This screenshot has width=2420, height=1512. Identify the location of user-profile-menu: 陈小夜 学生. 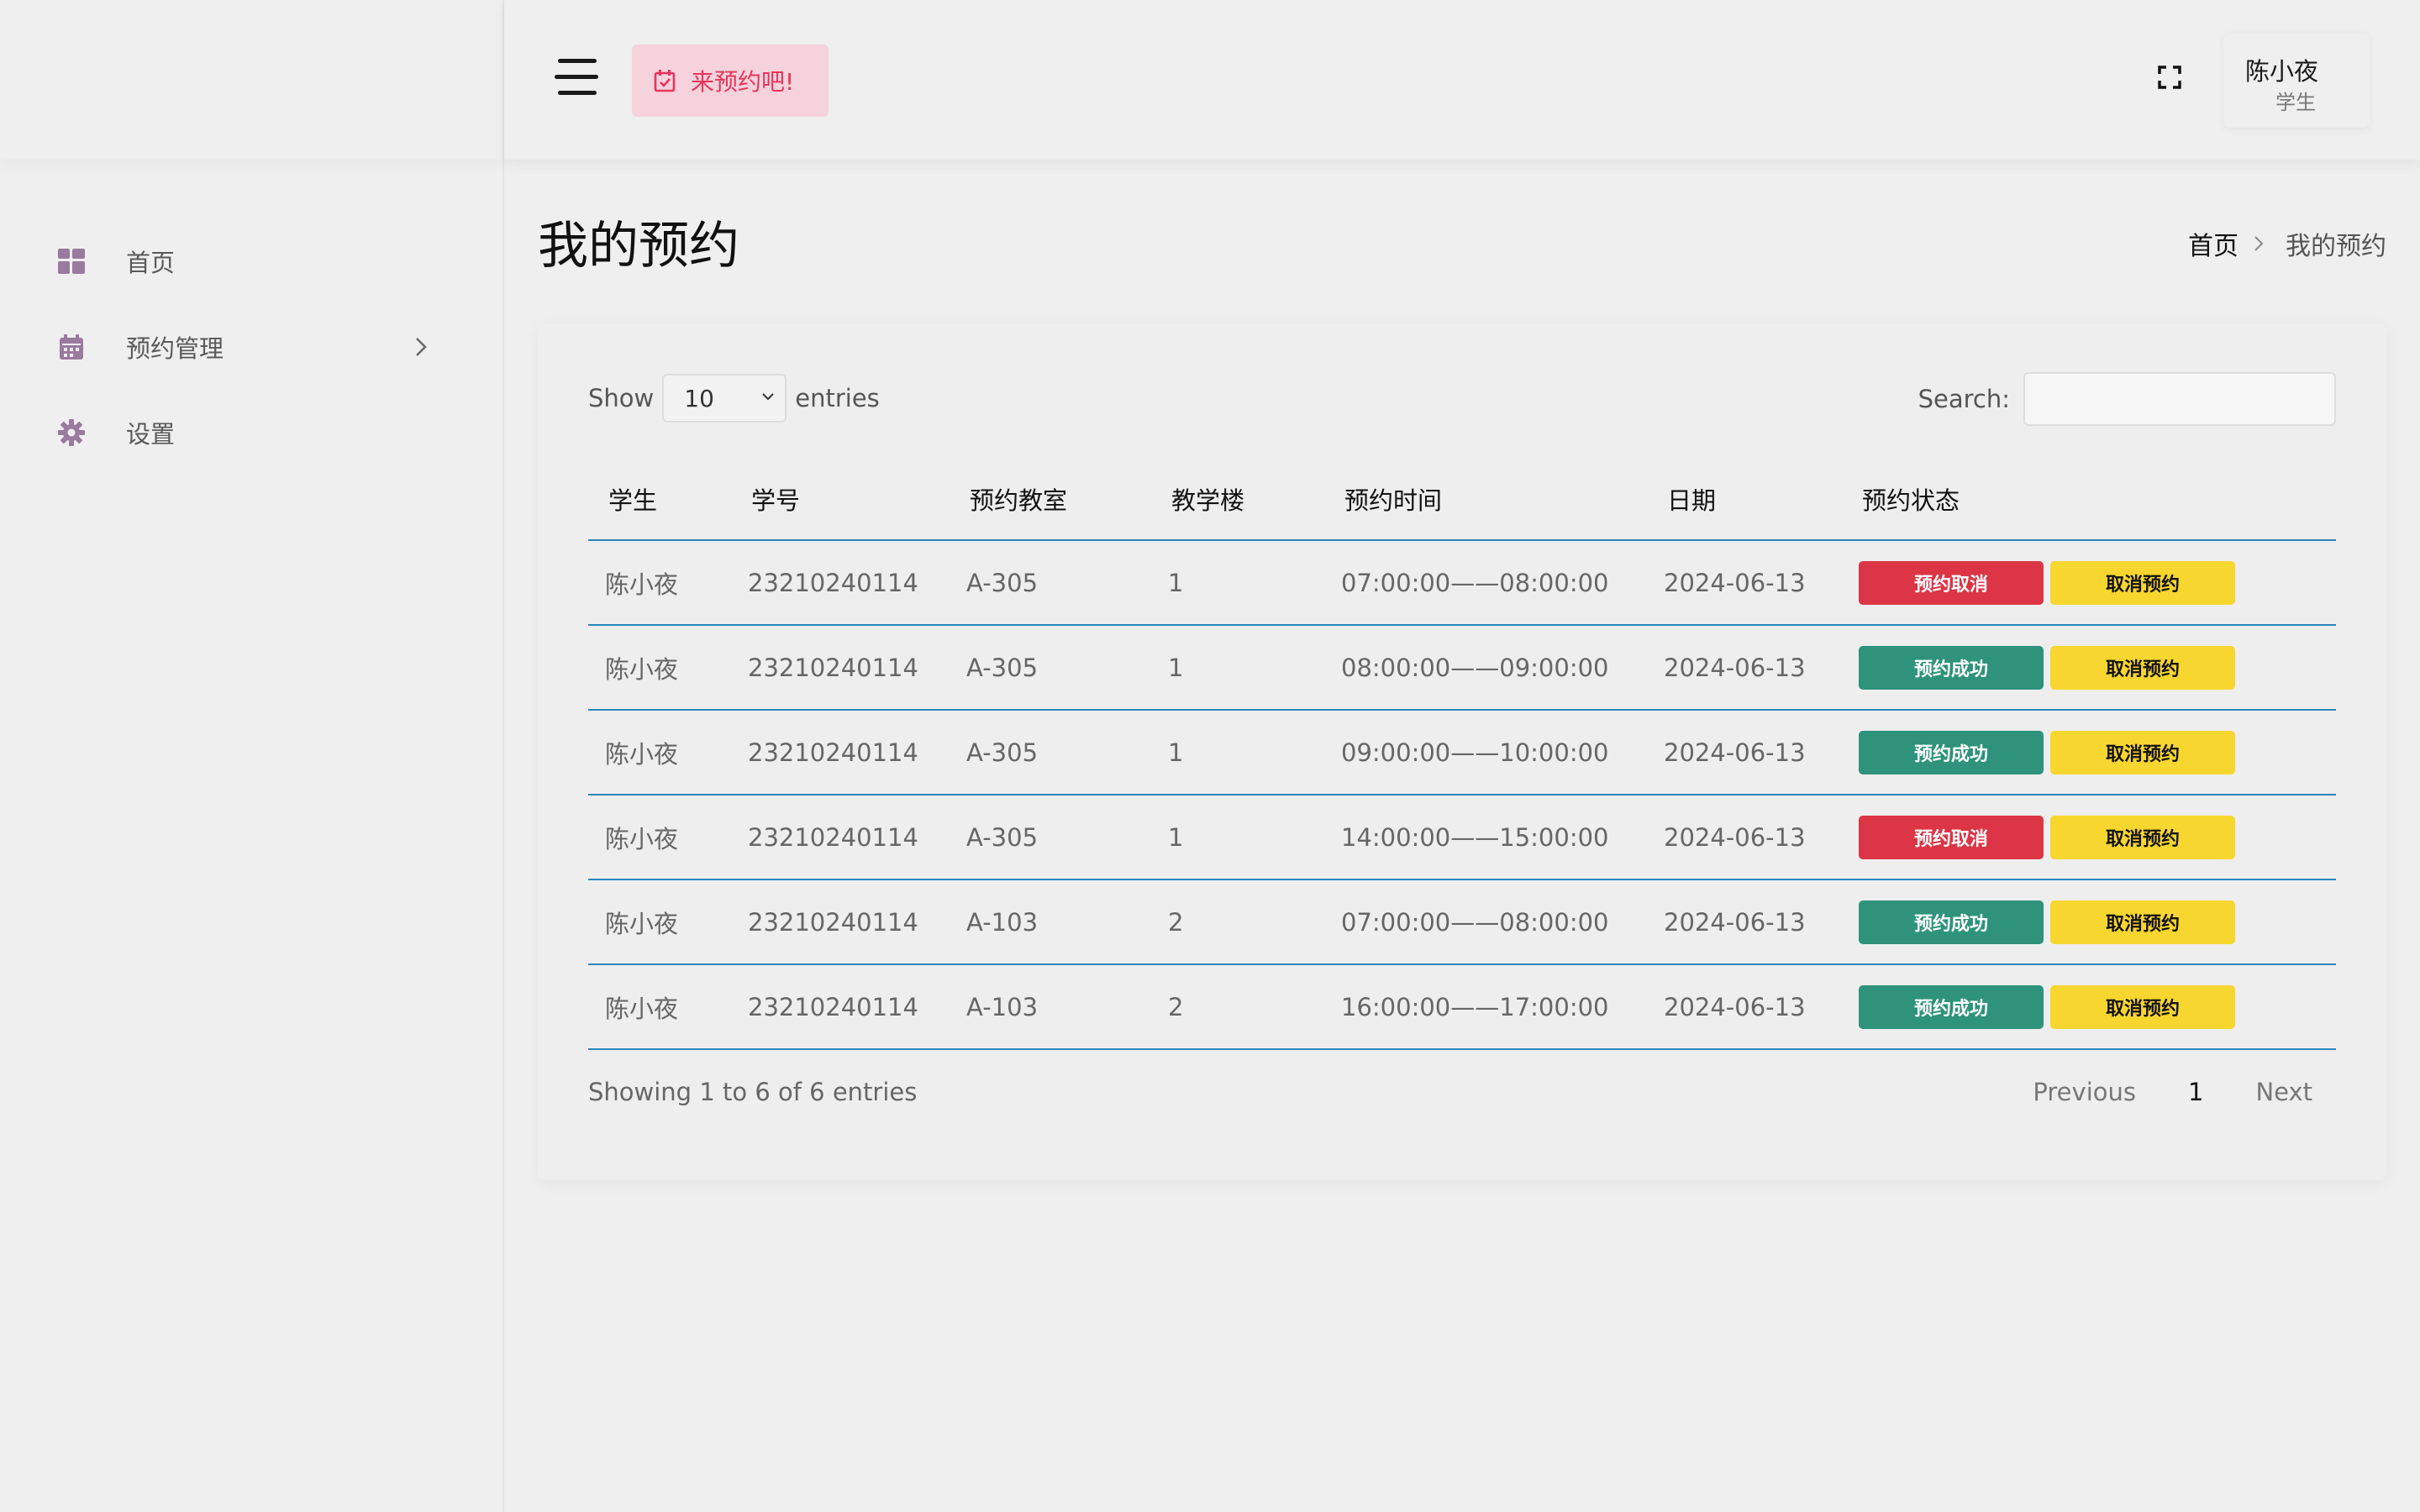
(2296, 81).